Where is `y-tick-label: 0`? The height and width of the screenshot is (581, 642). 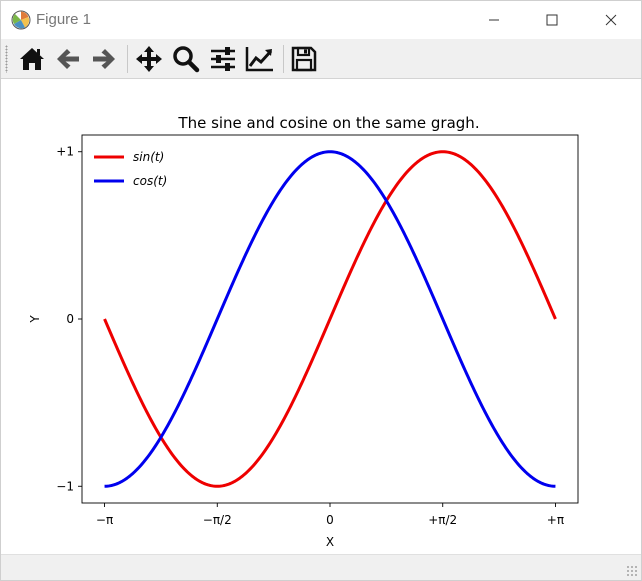 y-tick-label: 0 is located at coordinates (70, 319).